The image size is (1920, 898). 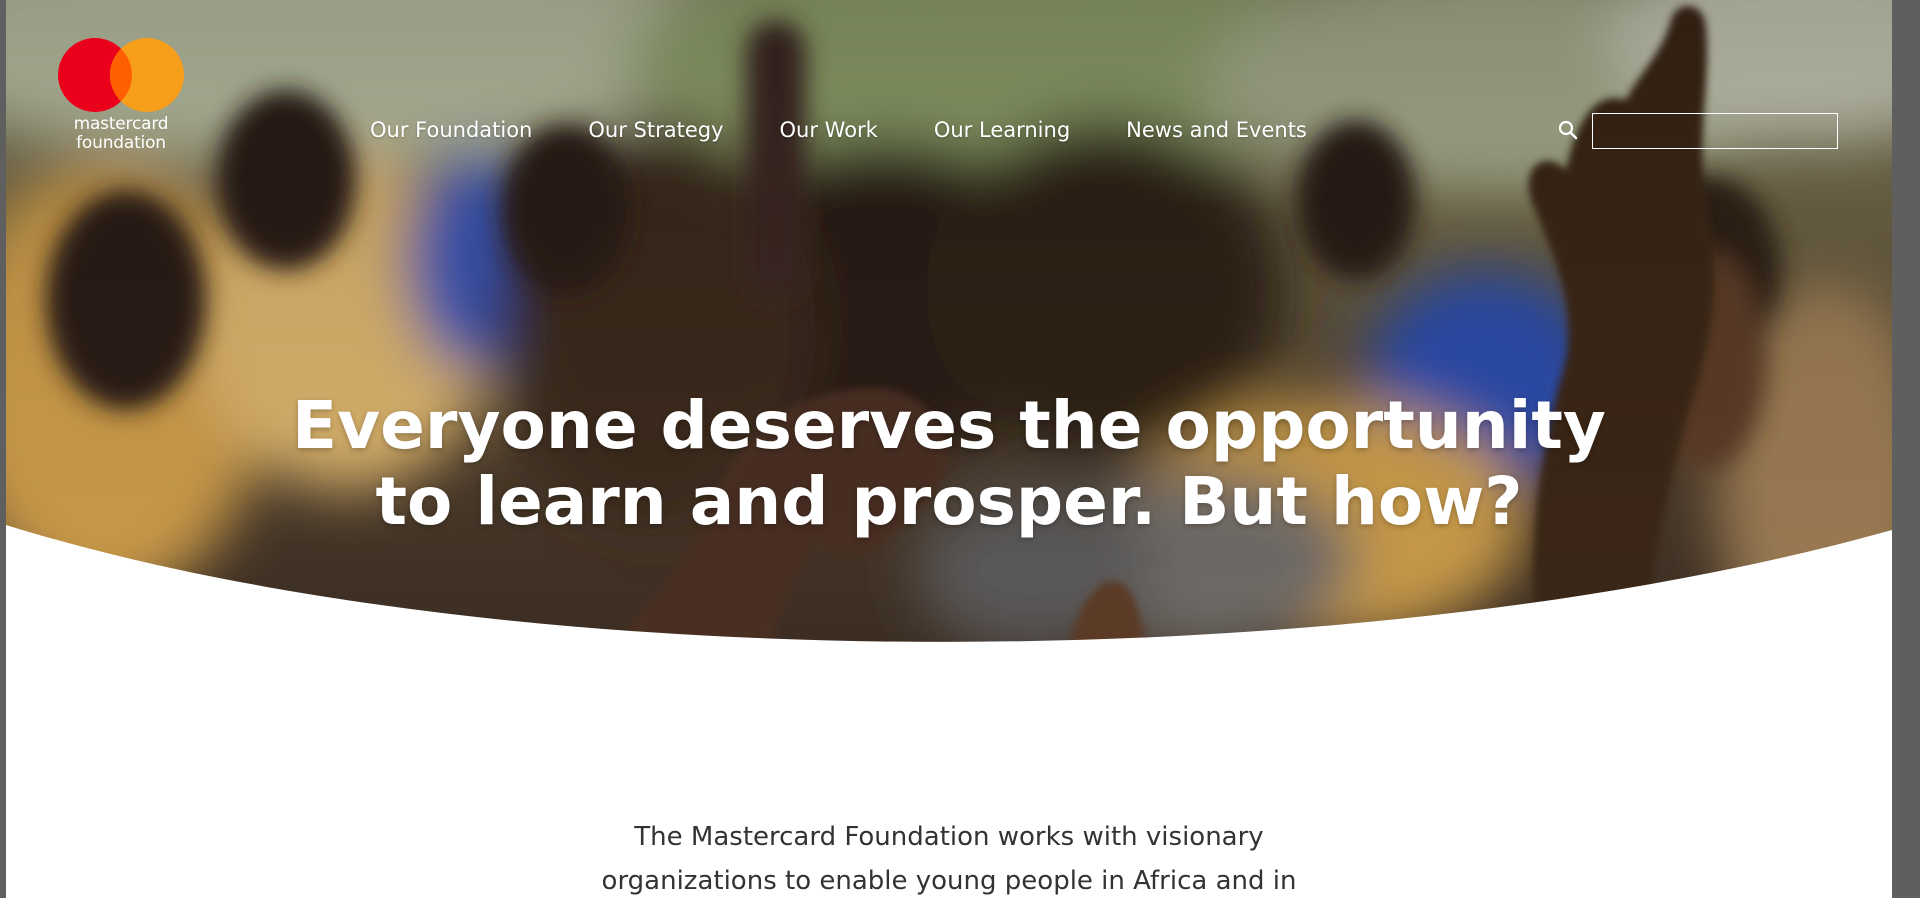 I want to click on window-edge, so click(x=1906, y=449).